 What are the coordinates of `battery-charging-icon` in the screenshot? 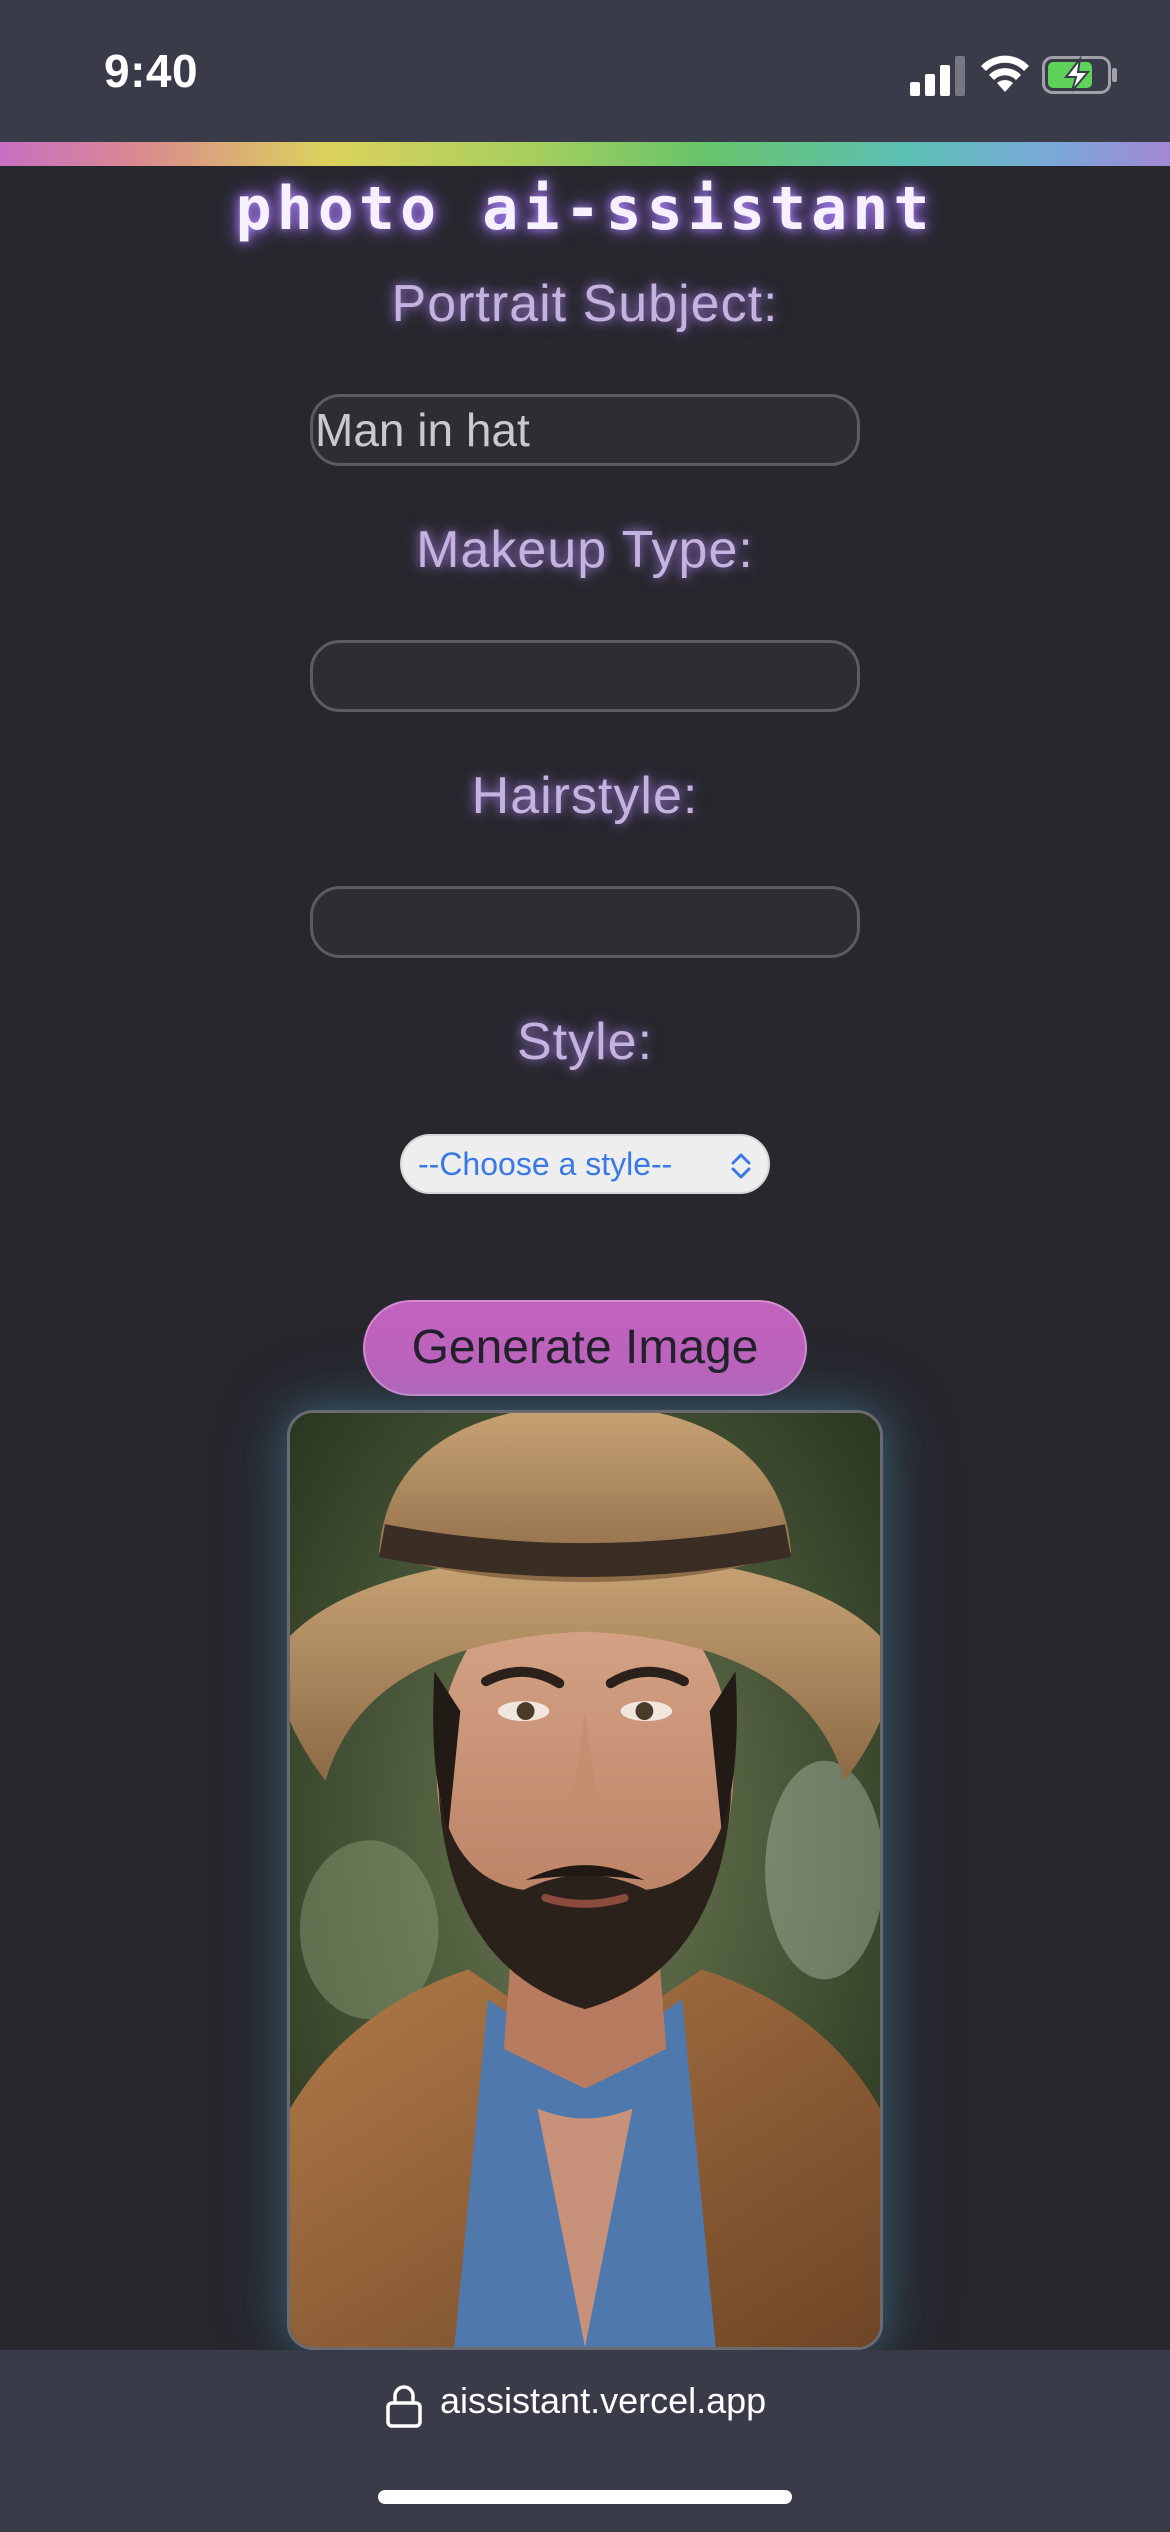 It's located at (1079, 75).